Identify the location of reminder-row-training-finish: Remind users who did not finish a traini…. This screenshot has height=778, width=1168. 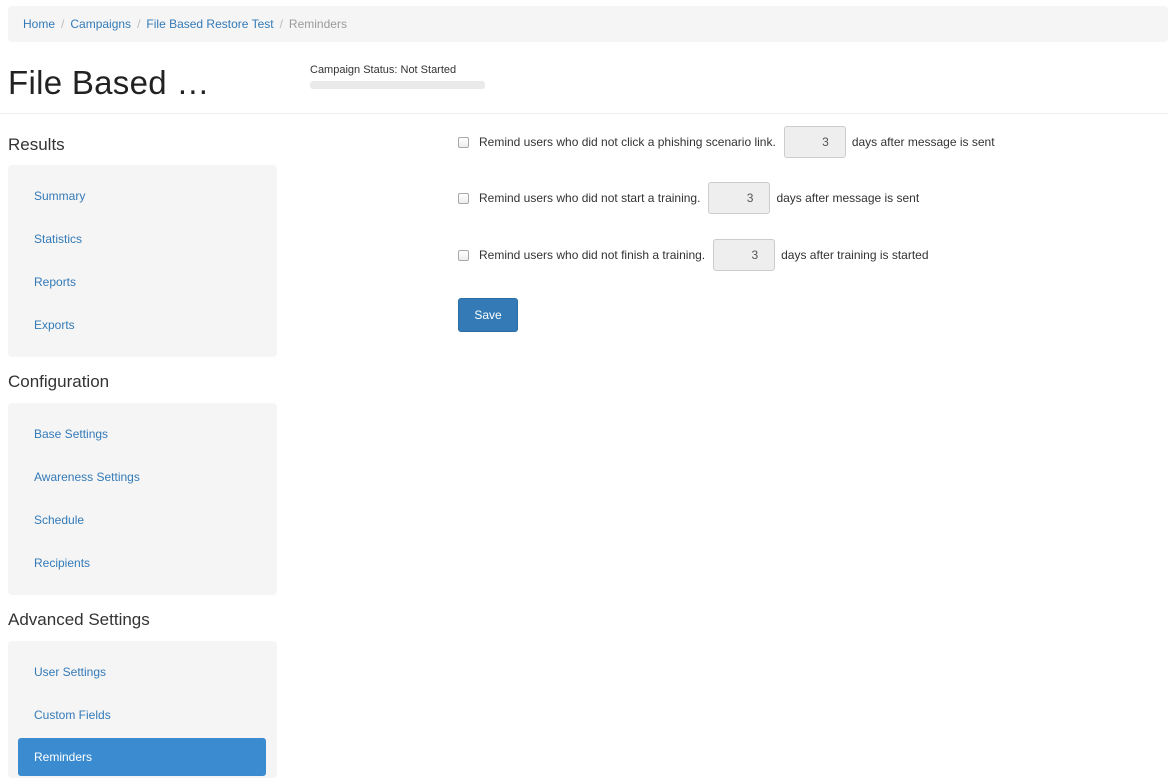
(693, 255).